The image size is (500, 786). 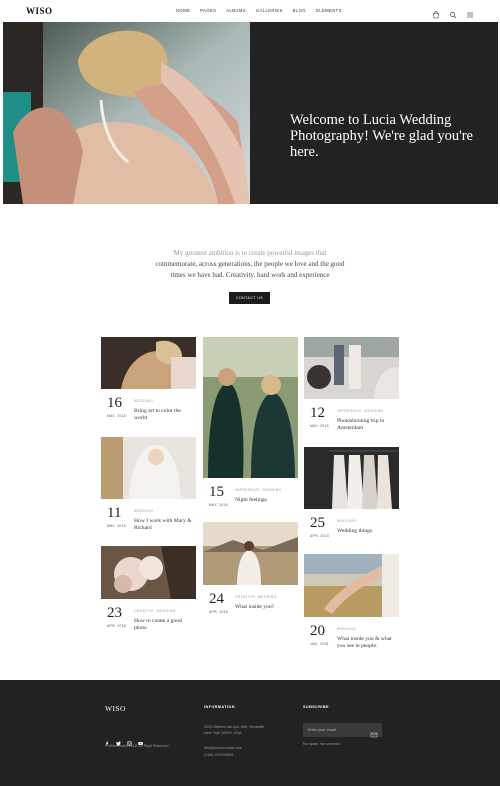 What do you see at coordinates (129, 739) in the screenshot?
I see `instagram-icon` at bounding box center [129, 739].